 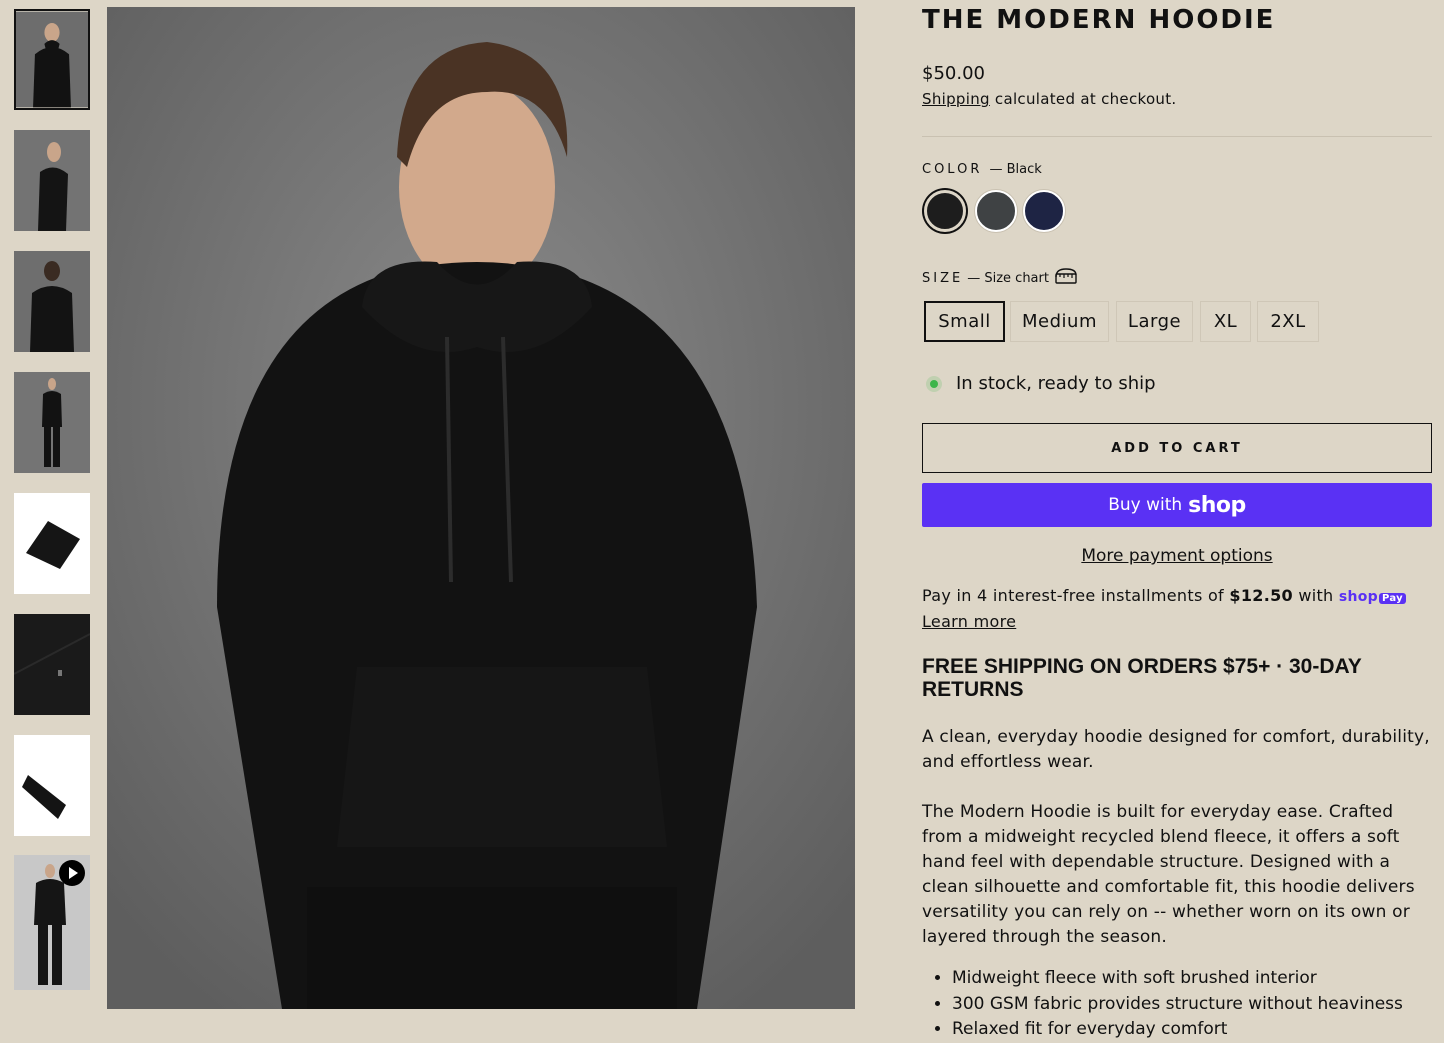 What do you see at coordinates (1358, 597) in the screenshot?
I see `shop-pay-word: shop` at bounding box center [1358, 597].